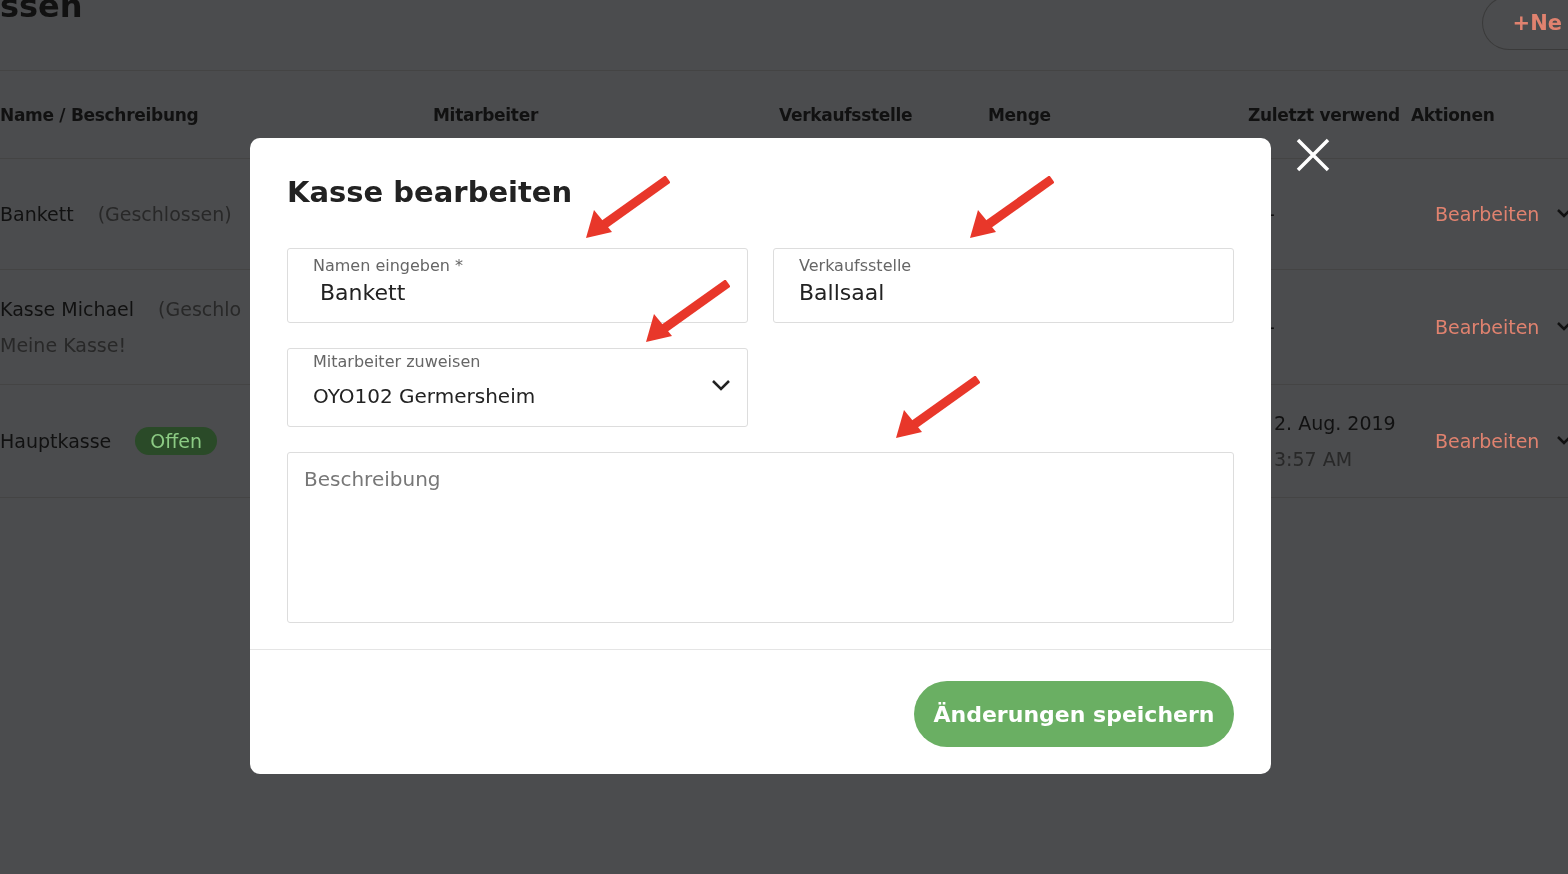 Image resolution: width=1568 pixels, height=874 pixels. What do you see at coordinates (176, 441) in the screenshot?
I see `status-badge: Offen` at bounding box center [176, 441].